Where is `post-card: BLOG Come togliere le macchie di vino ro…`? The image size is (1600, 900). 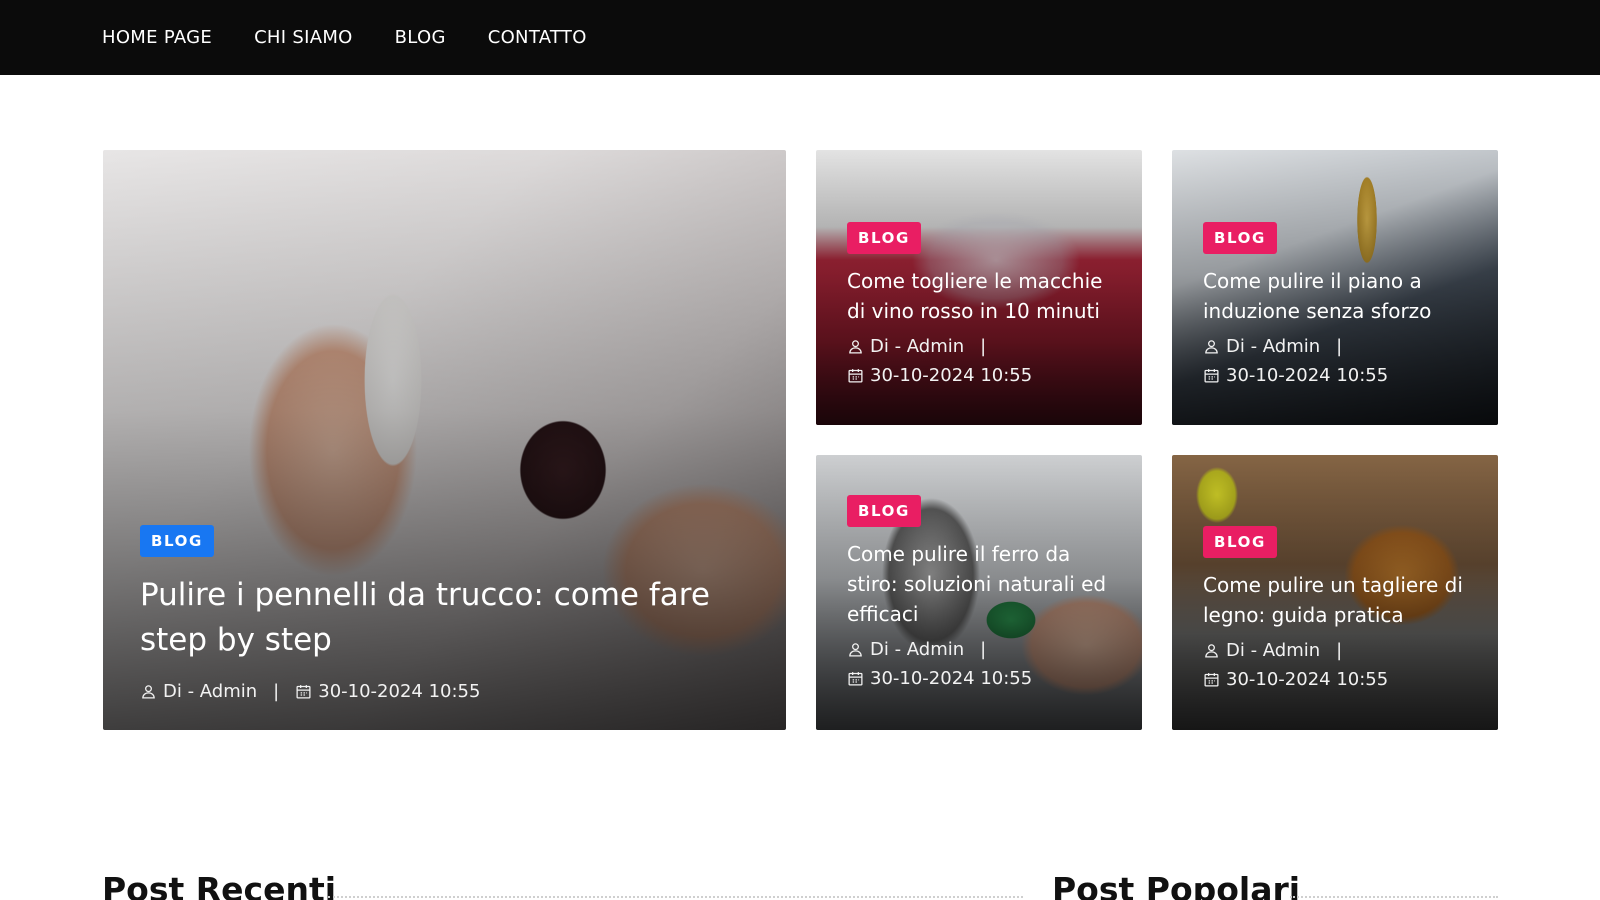 post-card: BLOG Come togliere le macchie di vino ro… is located at coordinates (979, 287).